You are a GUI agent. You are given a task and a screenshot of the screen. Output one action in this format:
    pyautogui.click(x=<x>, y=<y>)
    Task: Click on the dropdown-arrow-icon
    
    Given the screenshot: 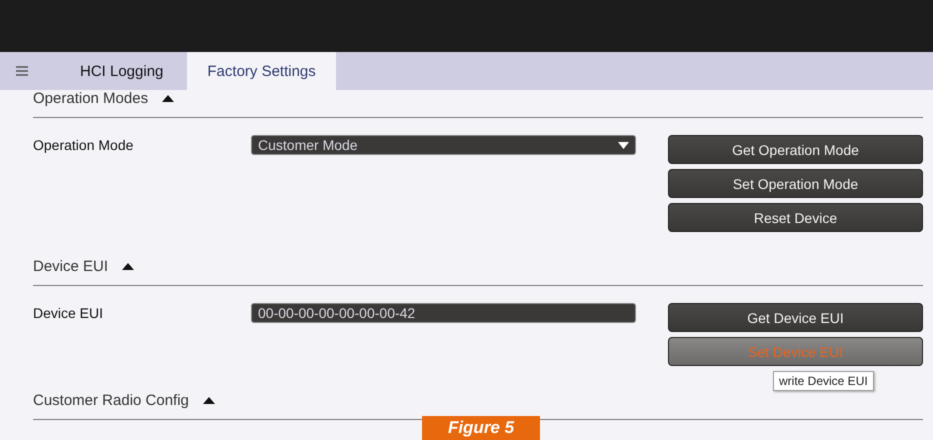 What is the action you would take?
    pyautogui.click(x=623, y=145)
    